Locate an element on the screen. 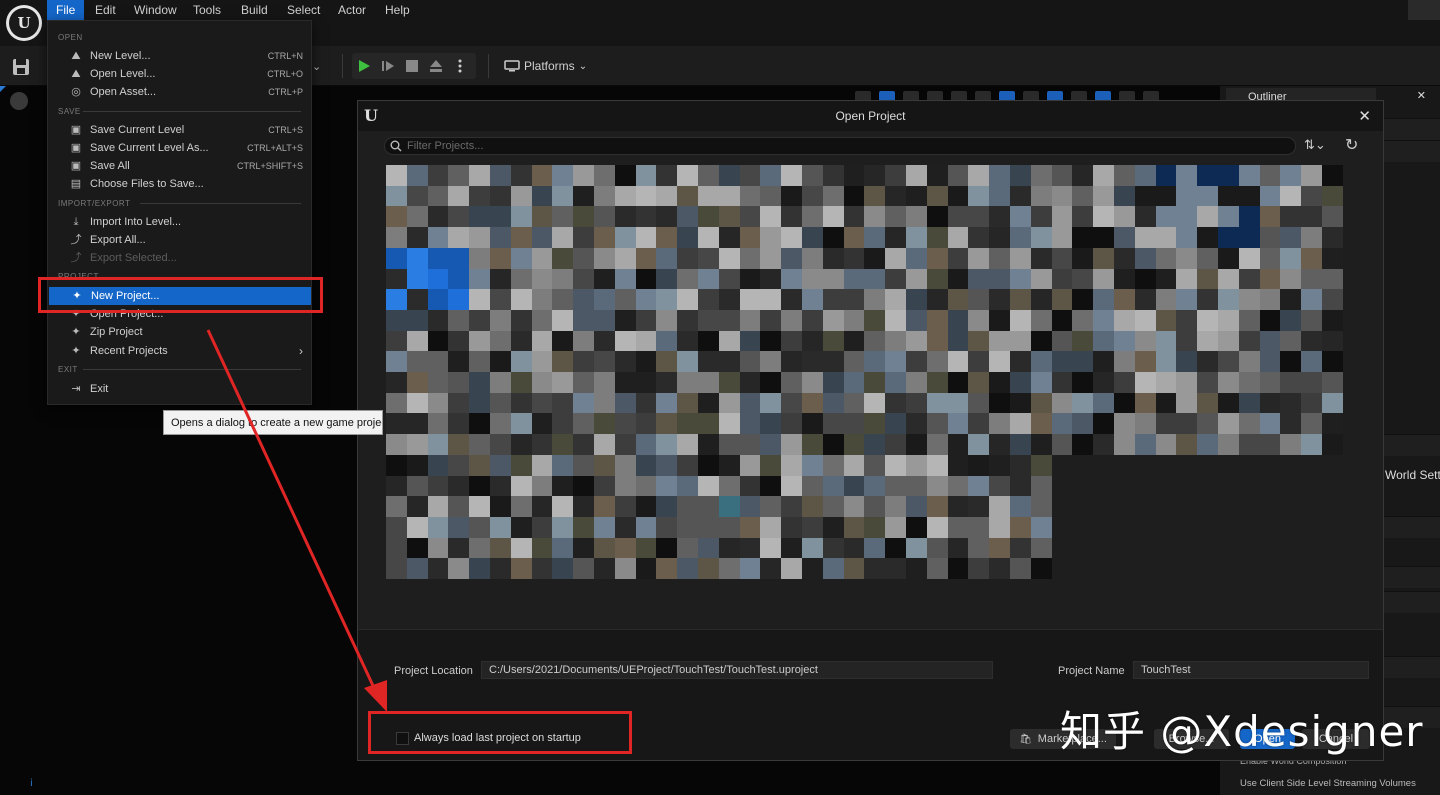 The image size is (1440, 795). menu-item-recent-projects: ✦ Recent Projects › is located at coordinates (179, 351).